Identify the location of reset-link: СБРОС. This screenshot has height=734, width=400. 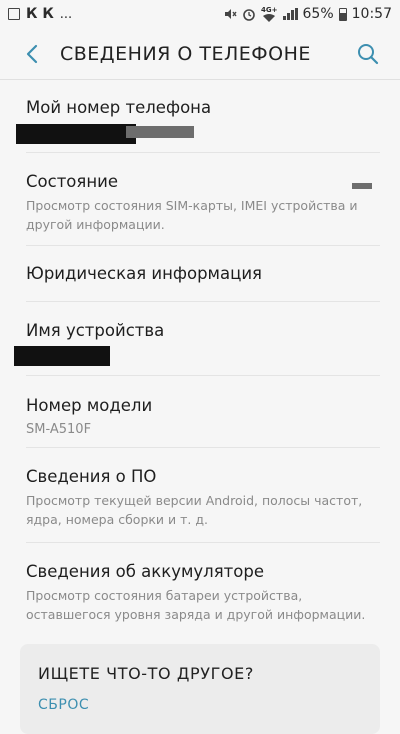
(200, 705).